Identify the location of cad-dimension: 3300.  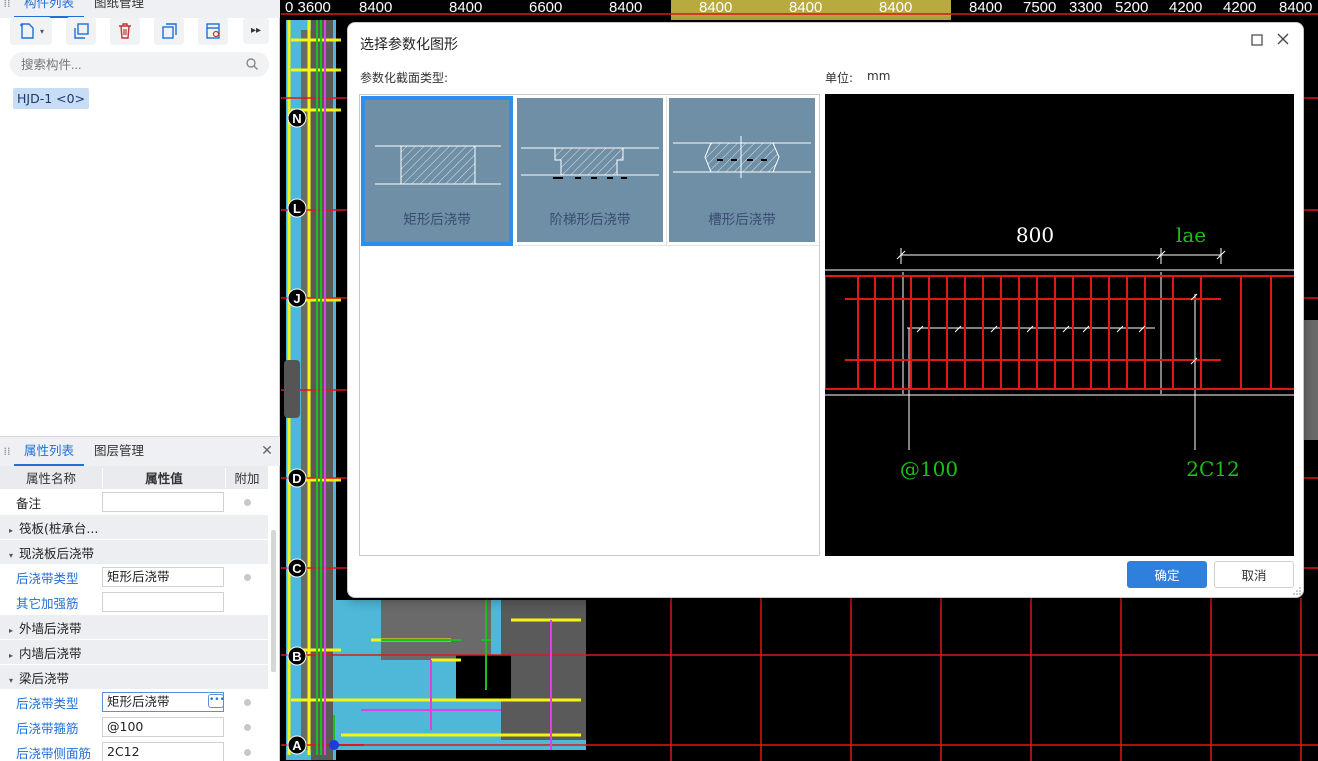
(1085, 8).